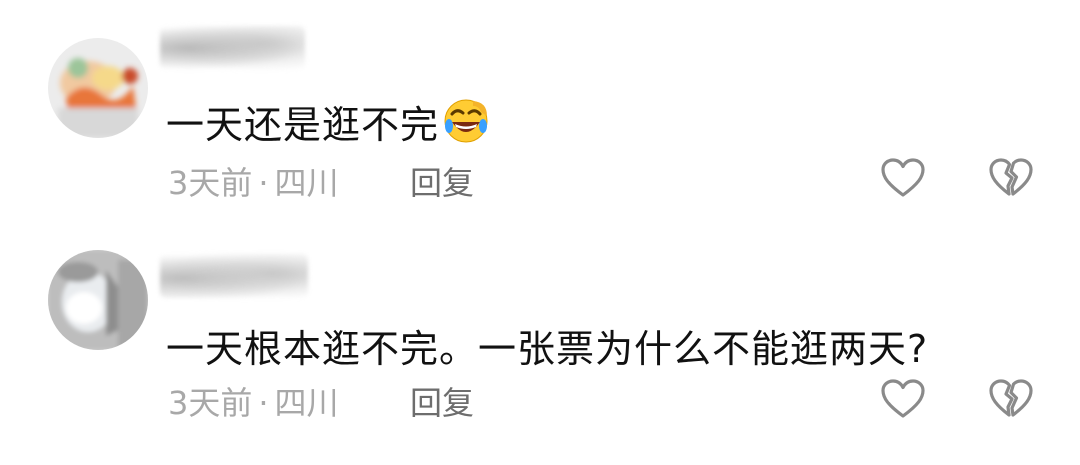  Describe the element at coordinates (466, 125) in the screenshot. I see `rolling-on-floor-laughing-emoji-icon` at that location.